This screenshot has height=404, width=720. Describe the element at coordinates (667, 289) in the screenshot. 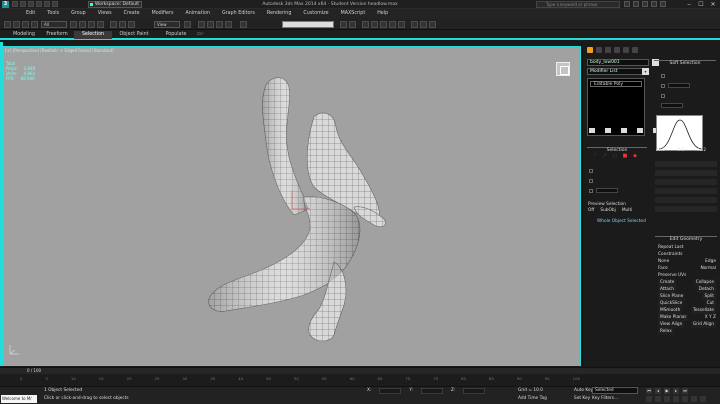

I see `attach-button: Attach` at that location.